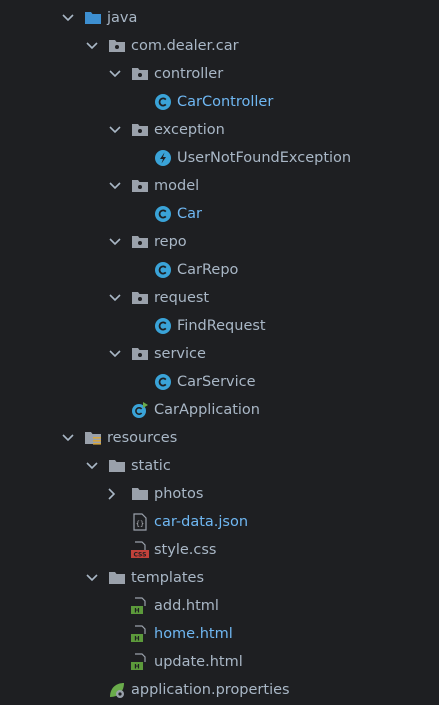 This screenshot has width=439, height=705. I want to click on tree-item-findrequest: FindRequest, so click(219, 326).